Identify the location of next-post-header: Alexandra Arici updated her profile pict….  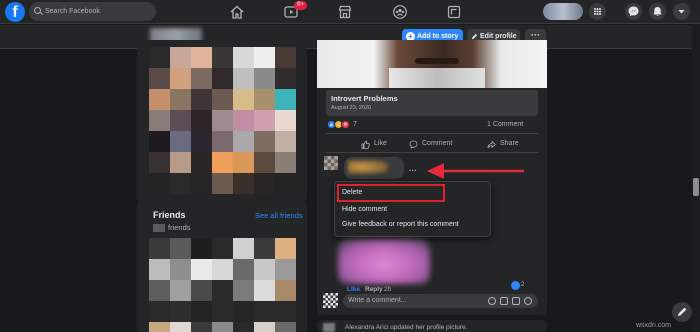
(406, 327).